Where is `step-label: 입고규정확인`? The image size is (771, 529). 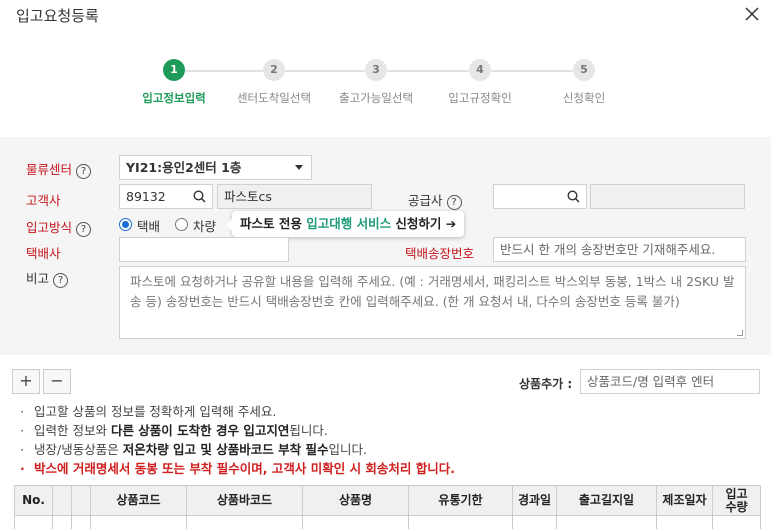 step-label: 입고규정확인 is located at coordinates (480, 98).